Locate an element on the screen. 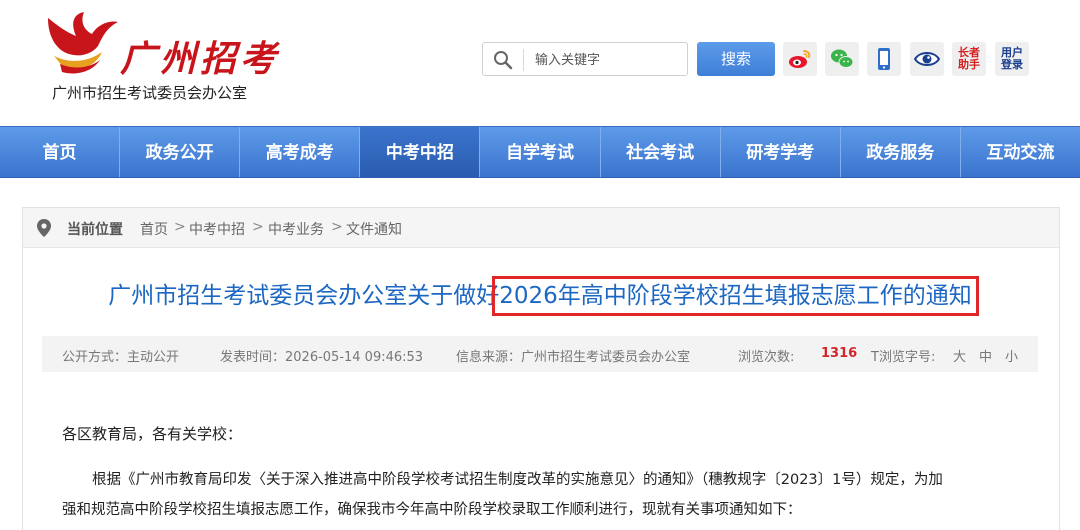  user-login-button: 用户 登录 is located at coordinates (1012, 59).